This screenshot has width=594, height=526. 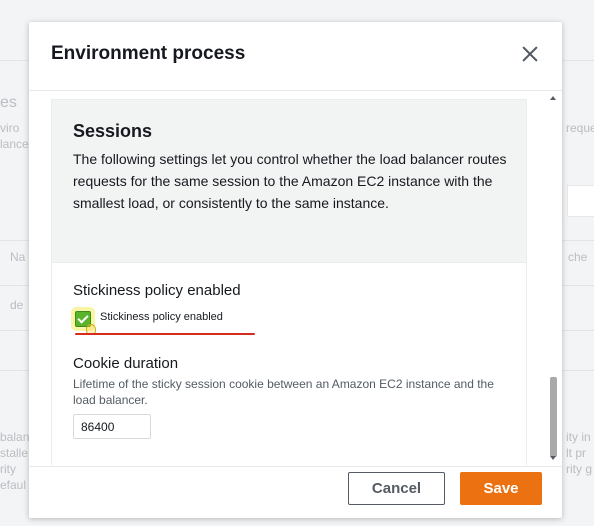 I want to click on background-text: viro, so click(x=10, y=128).